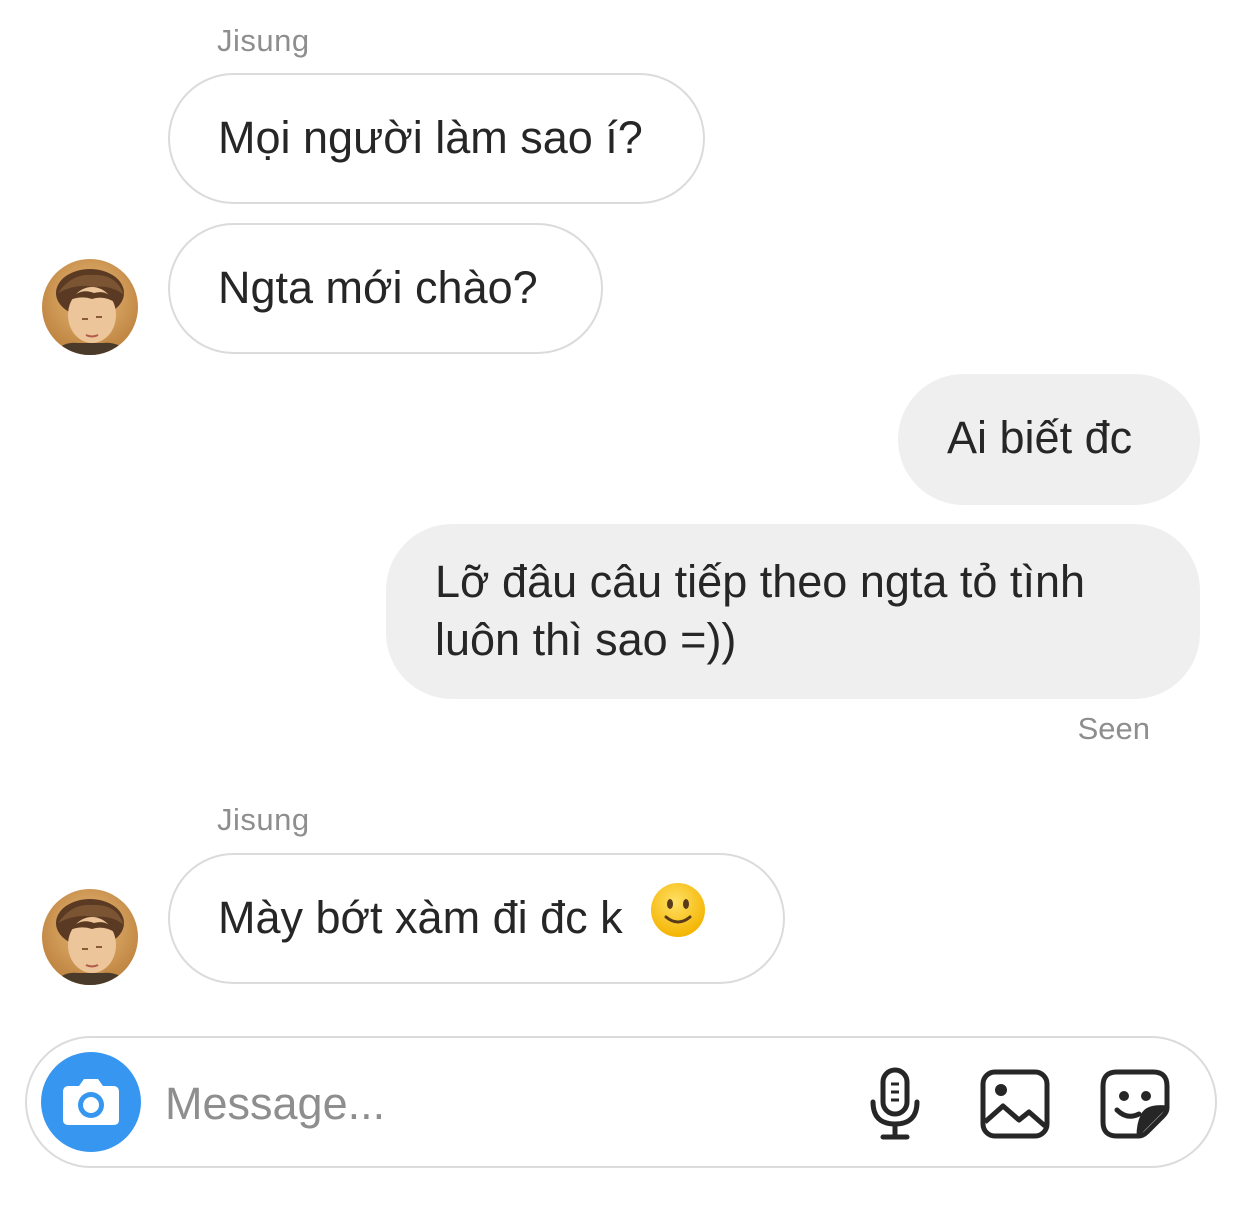 The height and width of the screenshot is (1222, 1242). I want to click on message-text: Mọi người làm sao í?, so click(430, 137).